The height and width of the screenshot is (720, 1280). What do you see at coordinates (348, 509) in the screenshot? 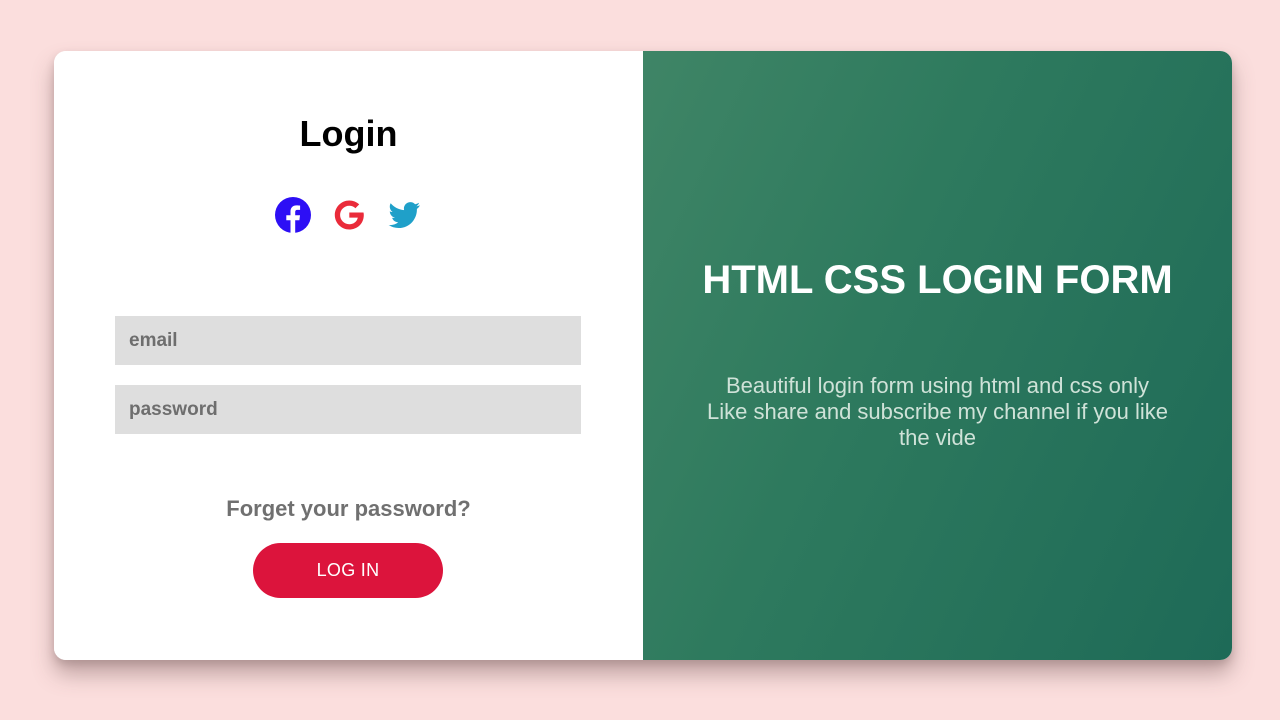
I see `forgot-password-link: Forget your password?` at bounding box center [348, 509].